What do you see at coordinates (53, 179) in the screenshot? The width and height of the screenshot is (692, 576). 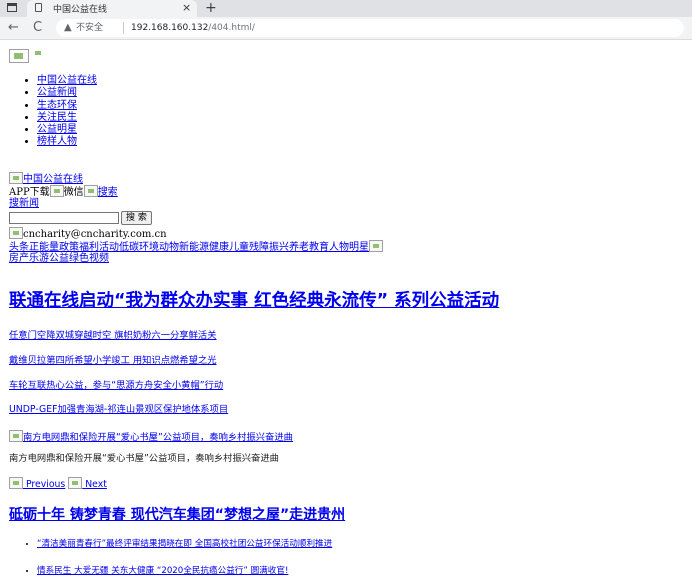 I see `site-logo-alt: 中国公益在线` at bounding box center [53, 179].